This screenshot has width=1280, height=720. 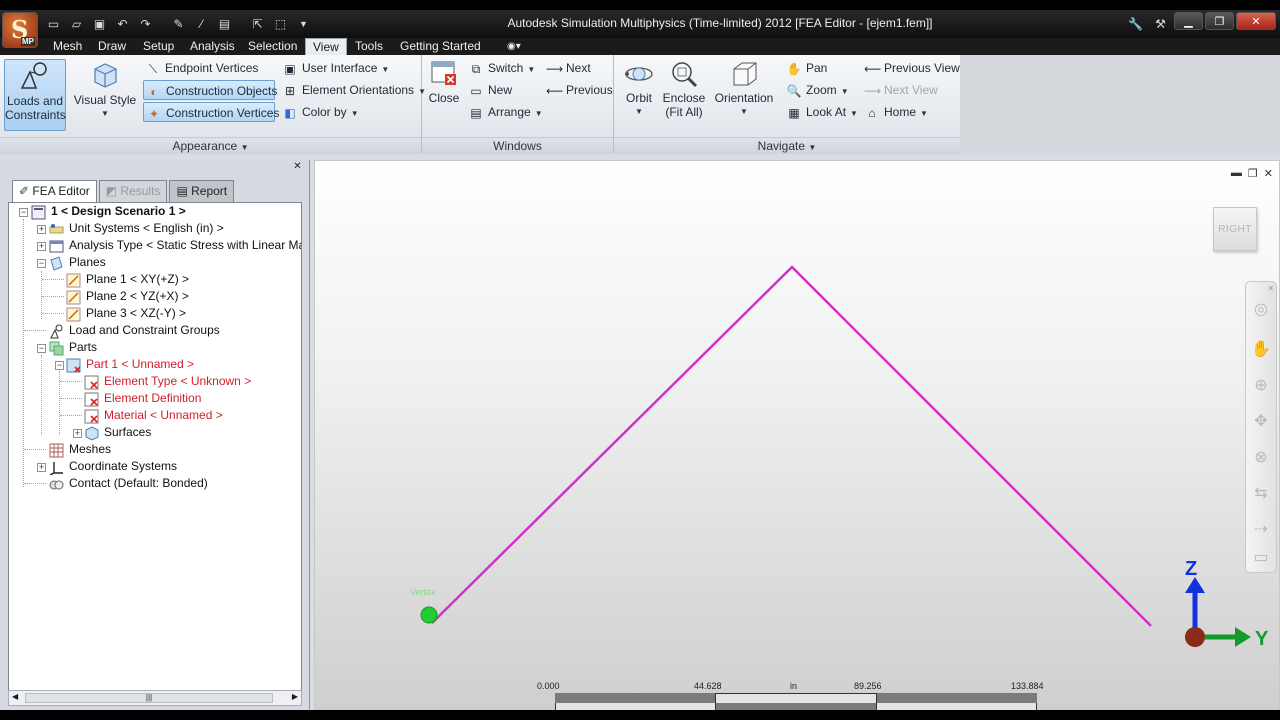 What do you see at coordinates (347, 68) in the screenshot?
I see `user-interface-button: ▣ User Interface ▼` at bounding box center [347, 68].